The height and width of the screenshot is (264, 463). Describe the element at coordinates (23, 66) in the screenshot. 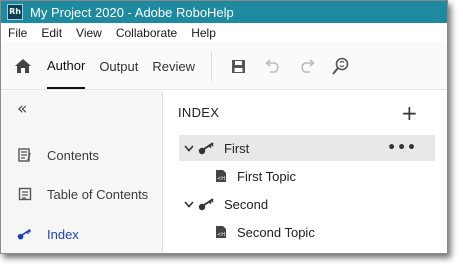

I see `home-icon` at that location.